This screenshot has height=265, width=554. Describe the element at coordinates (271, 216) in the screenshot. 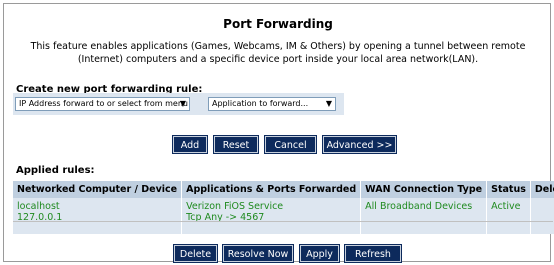

I see `application-cell: Verizon FiOS Service Tcp Any -> 4567` at that location.